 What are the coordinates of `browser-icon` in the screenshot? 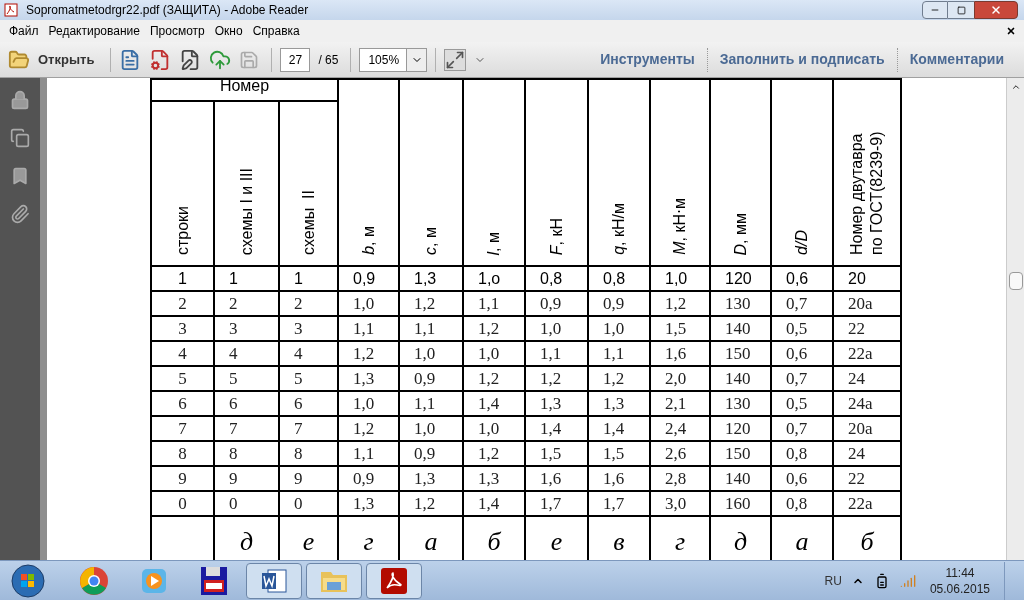 It's located at (94, 580).